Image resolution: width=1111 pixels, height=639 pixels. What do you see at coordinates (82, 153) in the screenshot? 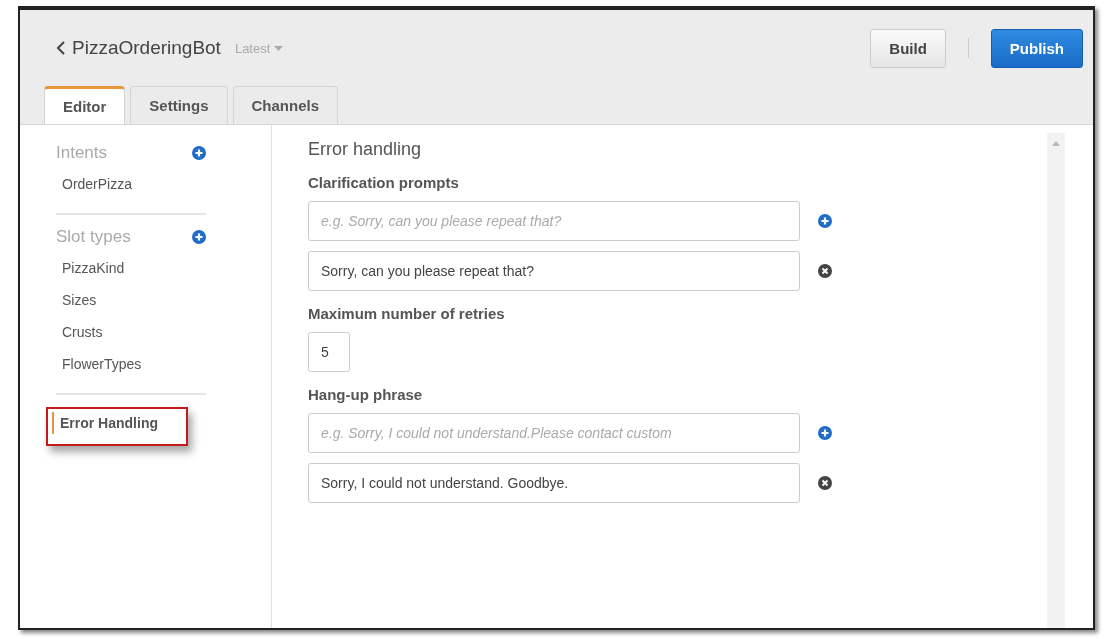
I see `section-title: Intents` at bounding box center [82, 153].